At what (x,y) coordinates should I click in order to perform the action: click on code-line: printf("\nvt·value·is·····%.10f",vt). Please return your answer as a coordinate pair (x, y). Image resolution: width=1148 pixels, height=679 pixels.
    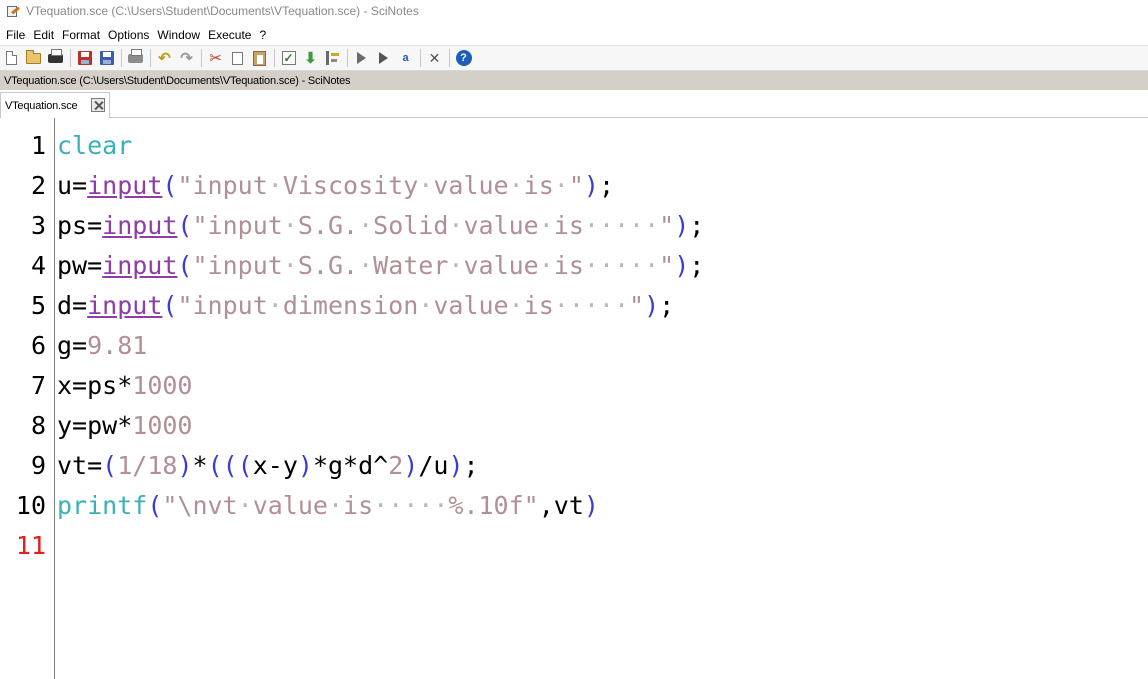
    Looking at the image, I should click on (328, 506).